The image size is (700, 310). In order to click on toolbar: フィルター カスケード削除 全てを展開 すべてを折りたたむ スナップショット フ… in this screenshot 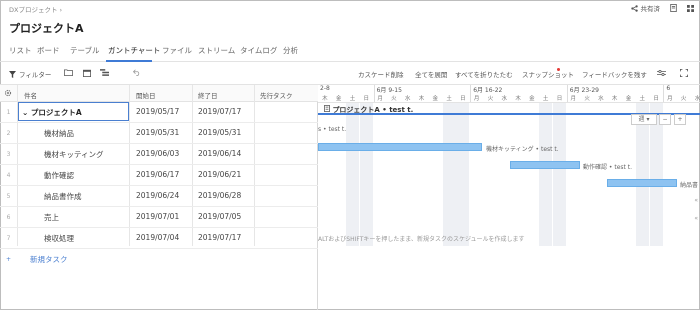, I will do `click(350, 74)`.